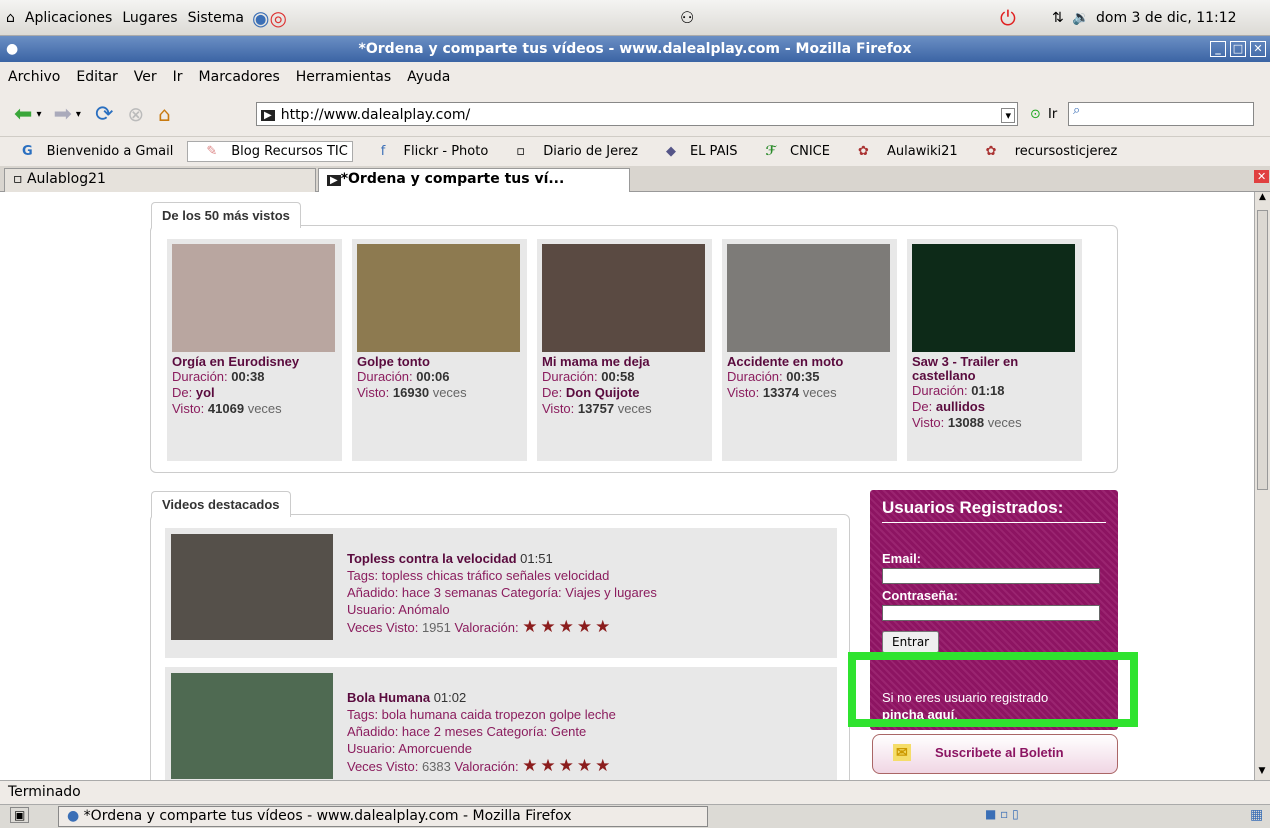  What do you see at coordinates (810, 151) in the screenshot?
I see `bookmark-label: CNICE` at bounding box center [810, 151].